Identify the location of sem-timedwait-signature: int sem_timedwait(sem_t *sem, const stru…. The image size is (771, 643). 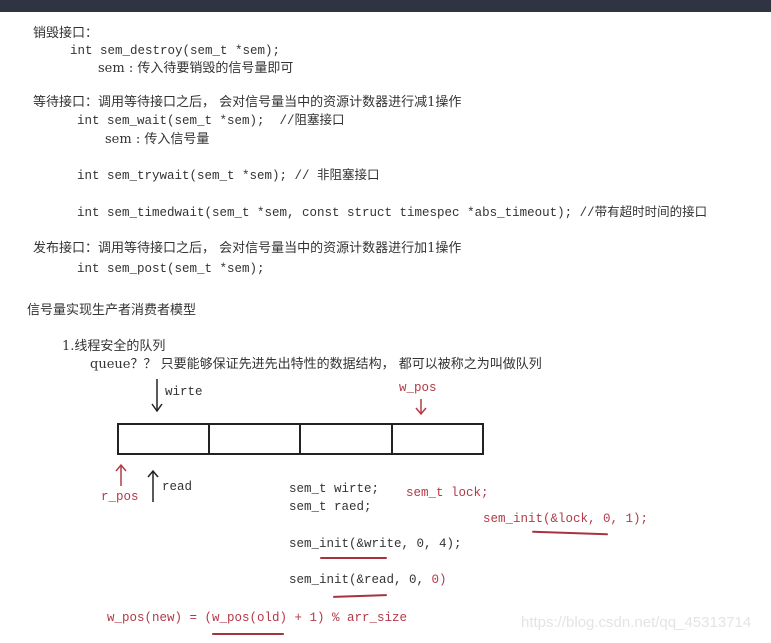
(392, 213).